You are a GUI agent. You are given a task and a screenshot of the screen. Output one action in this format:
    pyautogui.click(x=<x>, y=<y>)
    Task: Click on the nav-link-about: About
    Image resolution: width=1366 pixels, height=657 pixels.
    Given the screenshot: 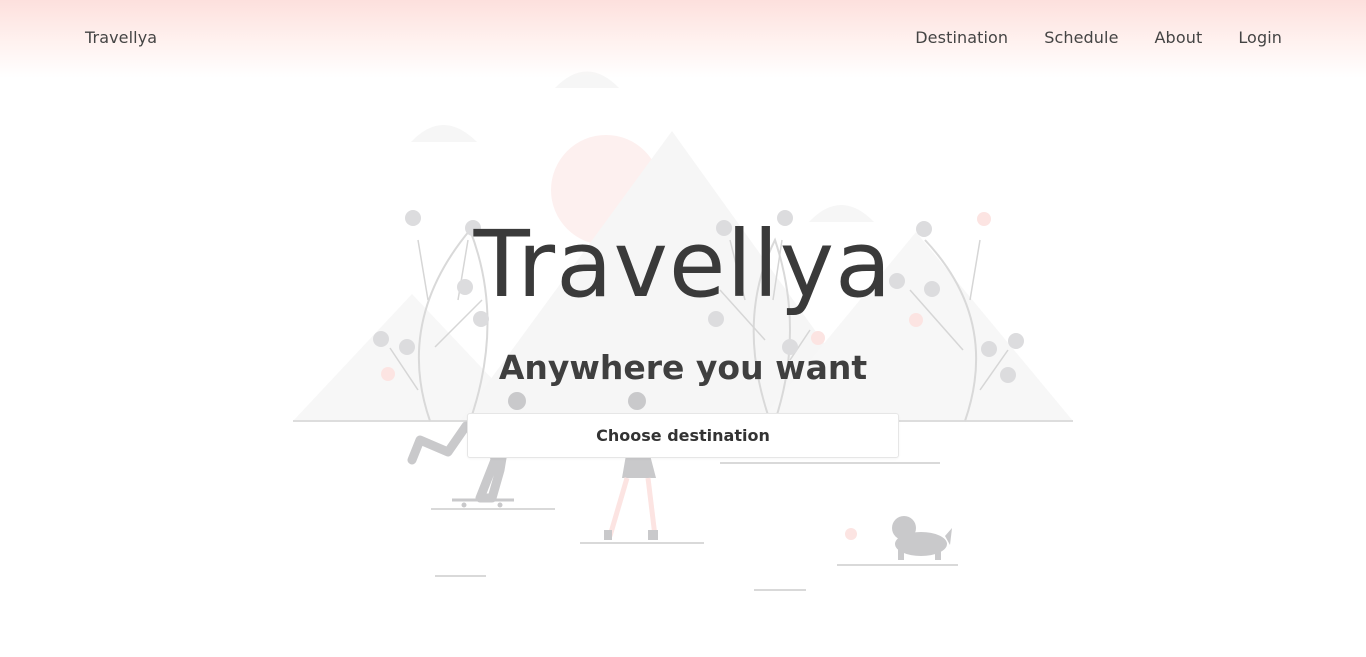 What is the action you would take?
    pyautogui.click(x=1179, y=37)
    